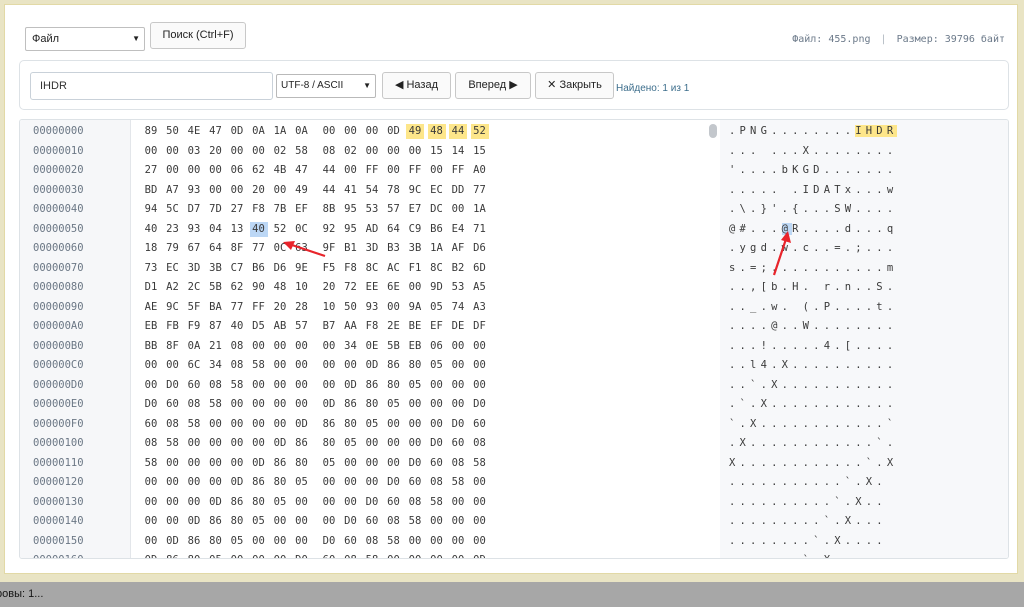 Image resolution: width=1024 pixels, height=607 pixels. I want to click on hex-byte: A3, so click(480, 307).